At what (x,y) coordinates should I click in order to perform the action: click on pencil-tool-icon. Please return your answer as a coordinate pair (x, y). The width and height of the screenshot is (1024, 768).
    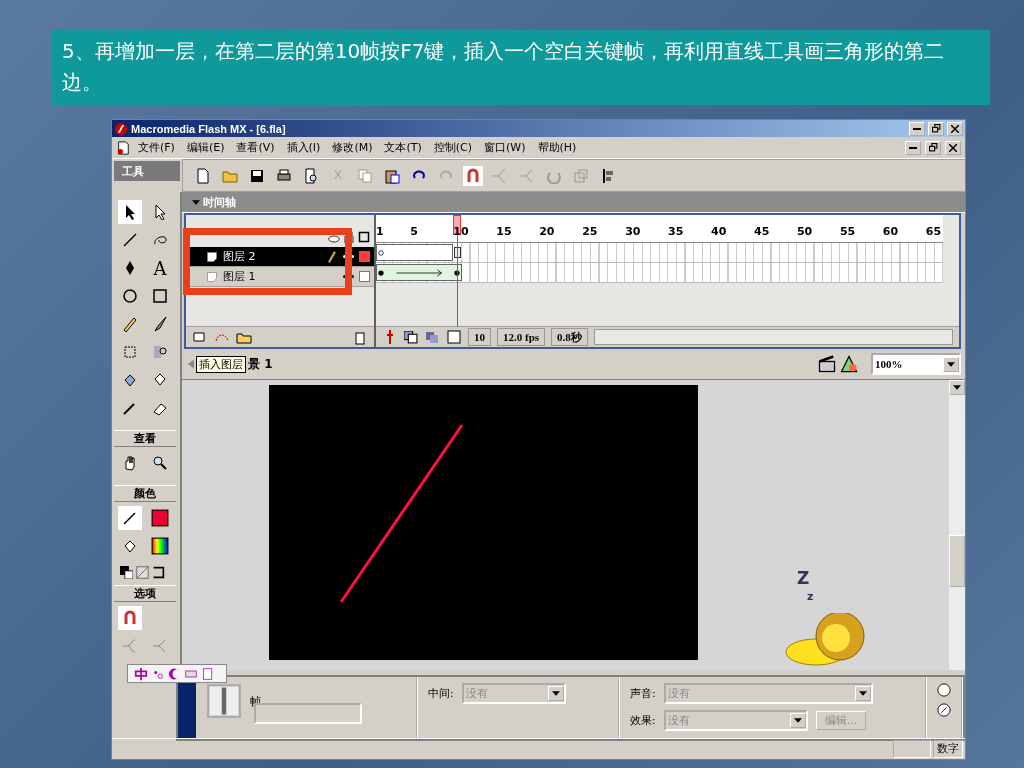
    Looking at the image, I should click on (130, 324).